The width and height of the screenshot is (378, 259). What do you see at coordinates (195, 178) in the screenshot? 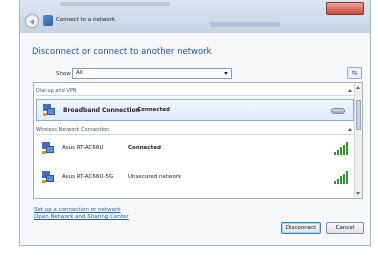
I see `list-item-wifi-2: Asus RT-AC66U-5G Unsecured network` at bounding box center [195, 178].